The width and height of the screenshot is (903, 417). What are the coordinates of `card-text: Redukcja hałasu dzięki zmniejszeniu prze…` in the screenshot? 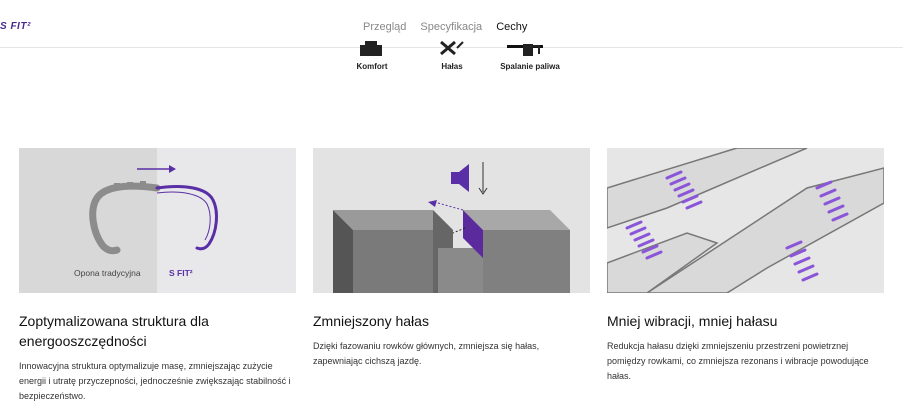 It's located at (738, 361).